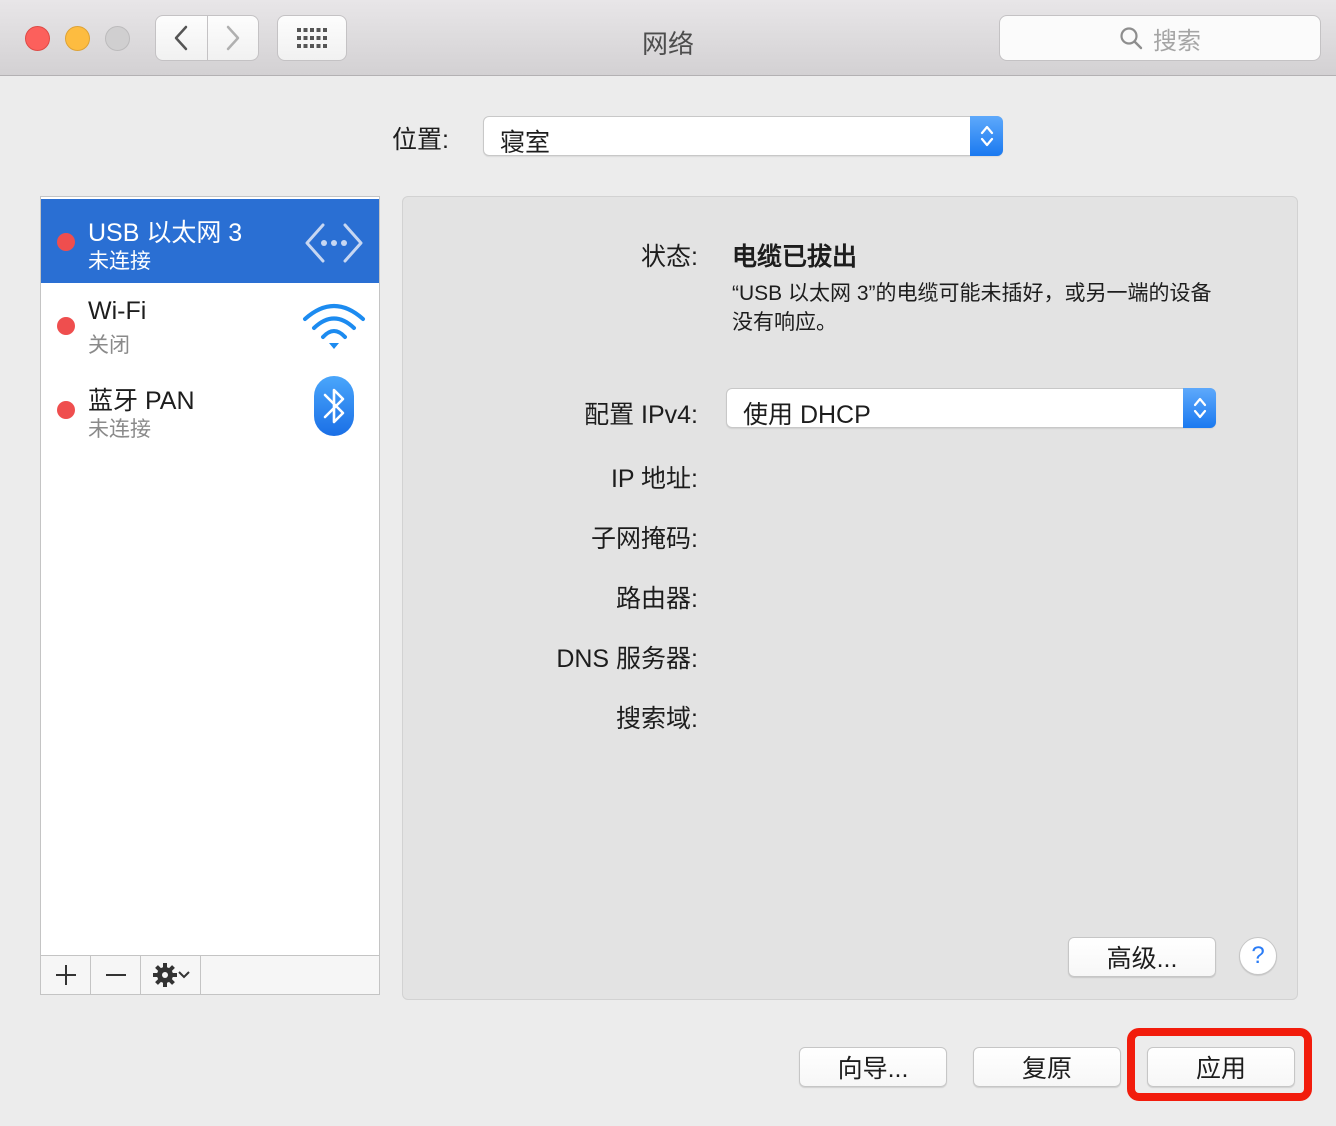 The width and height of the screenshot is (1336, 1126). Describe the element at coordinates (807, 415) in the screenshot. I see `ipv4-config-value: 使用 DHCP` at that location.